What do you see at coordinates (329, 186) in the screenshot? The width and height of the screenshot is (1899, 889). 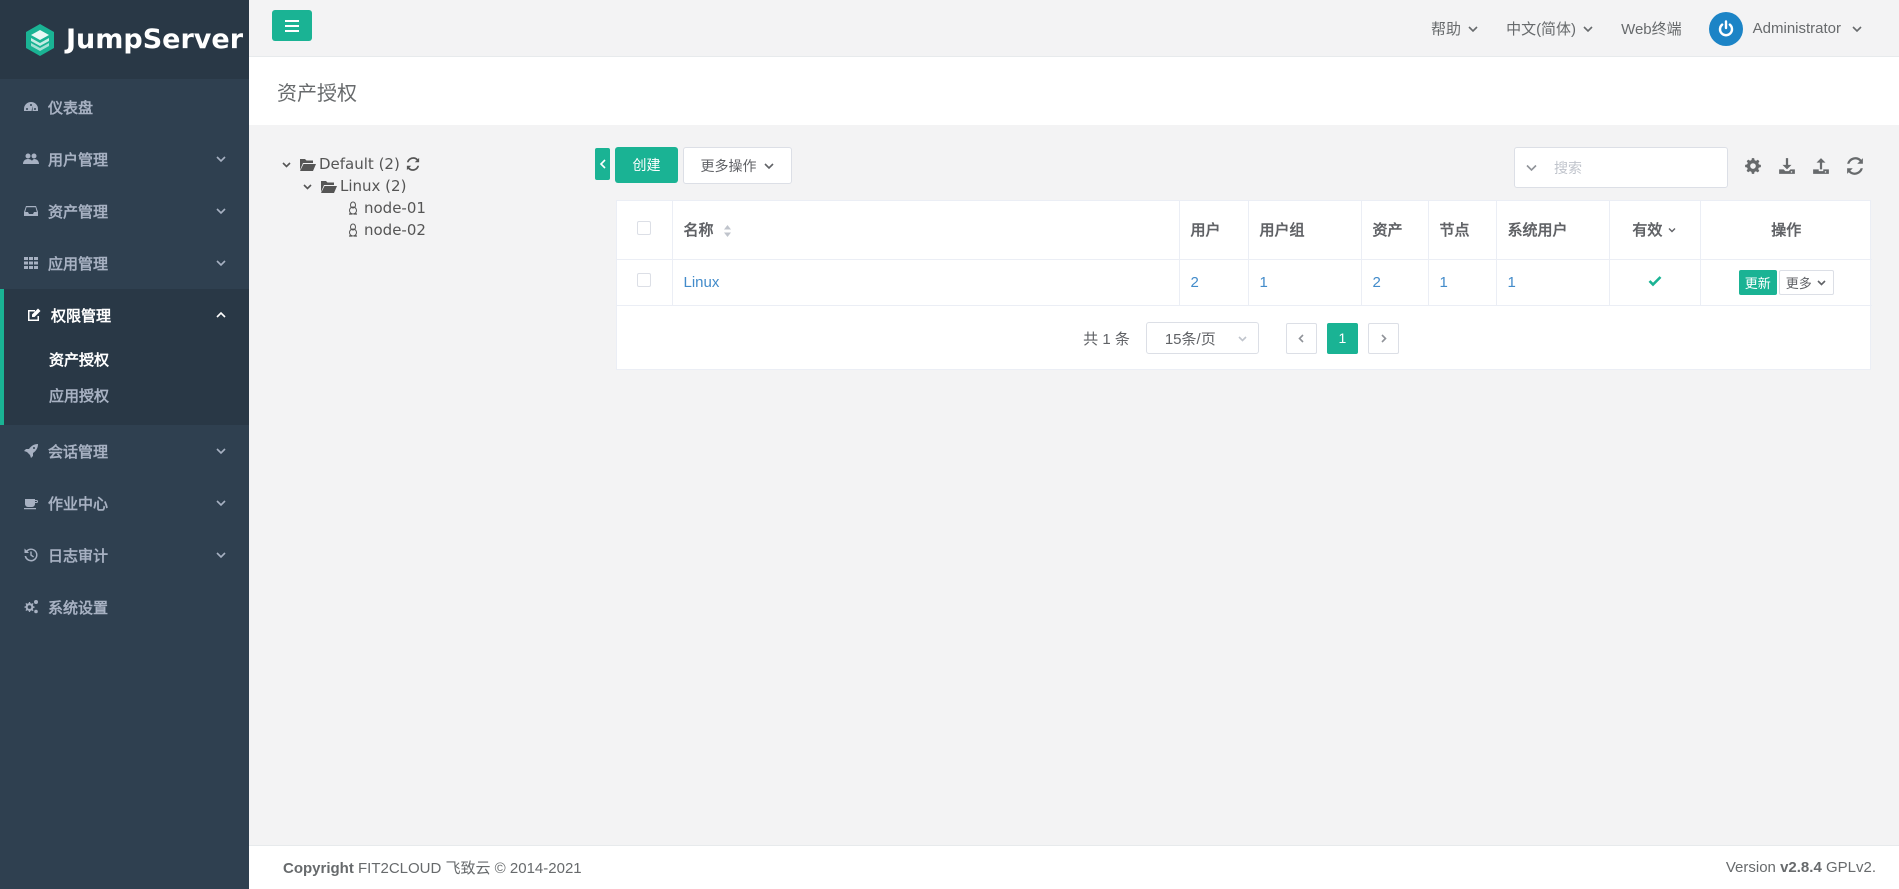 I see `folder-open-icon` at bounding box center [329, 186].